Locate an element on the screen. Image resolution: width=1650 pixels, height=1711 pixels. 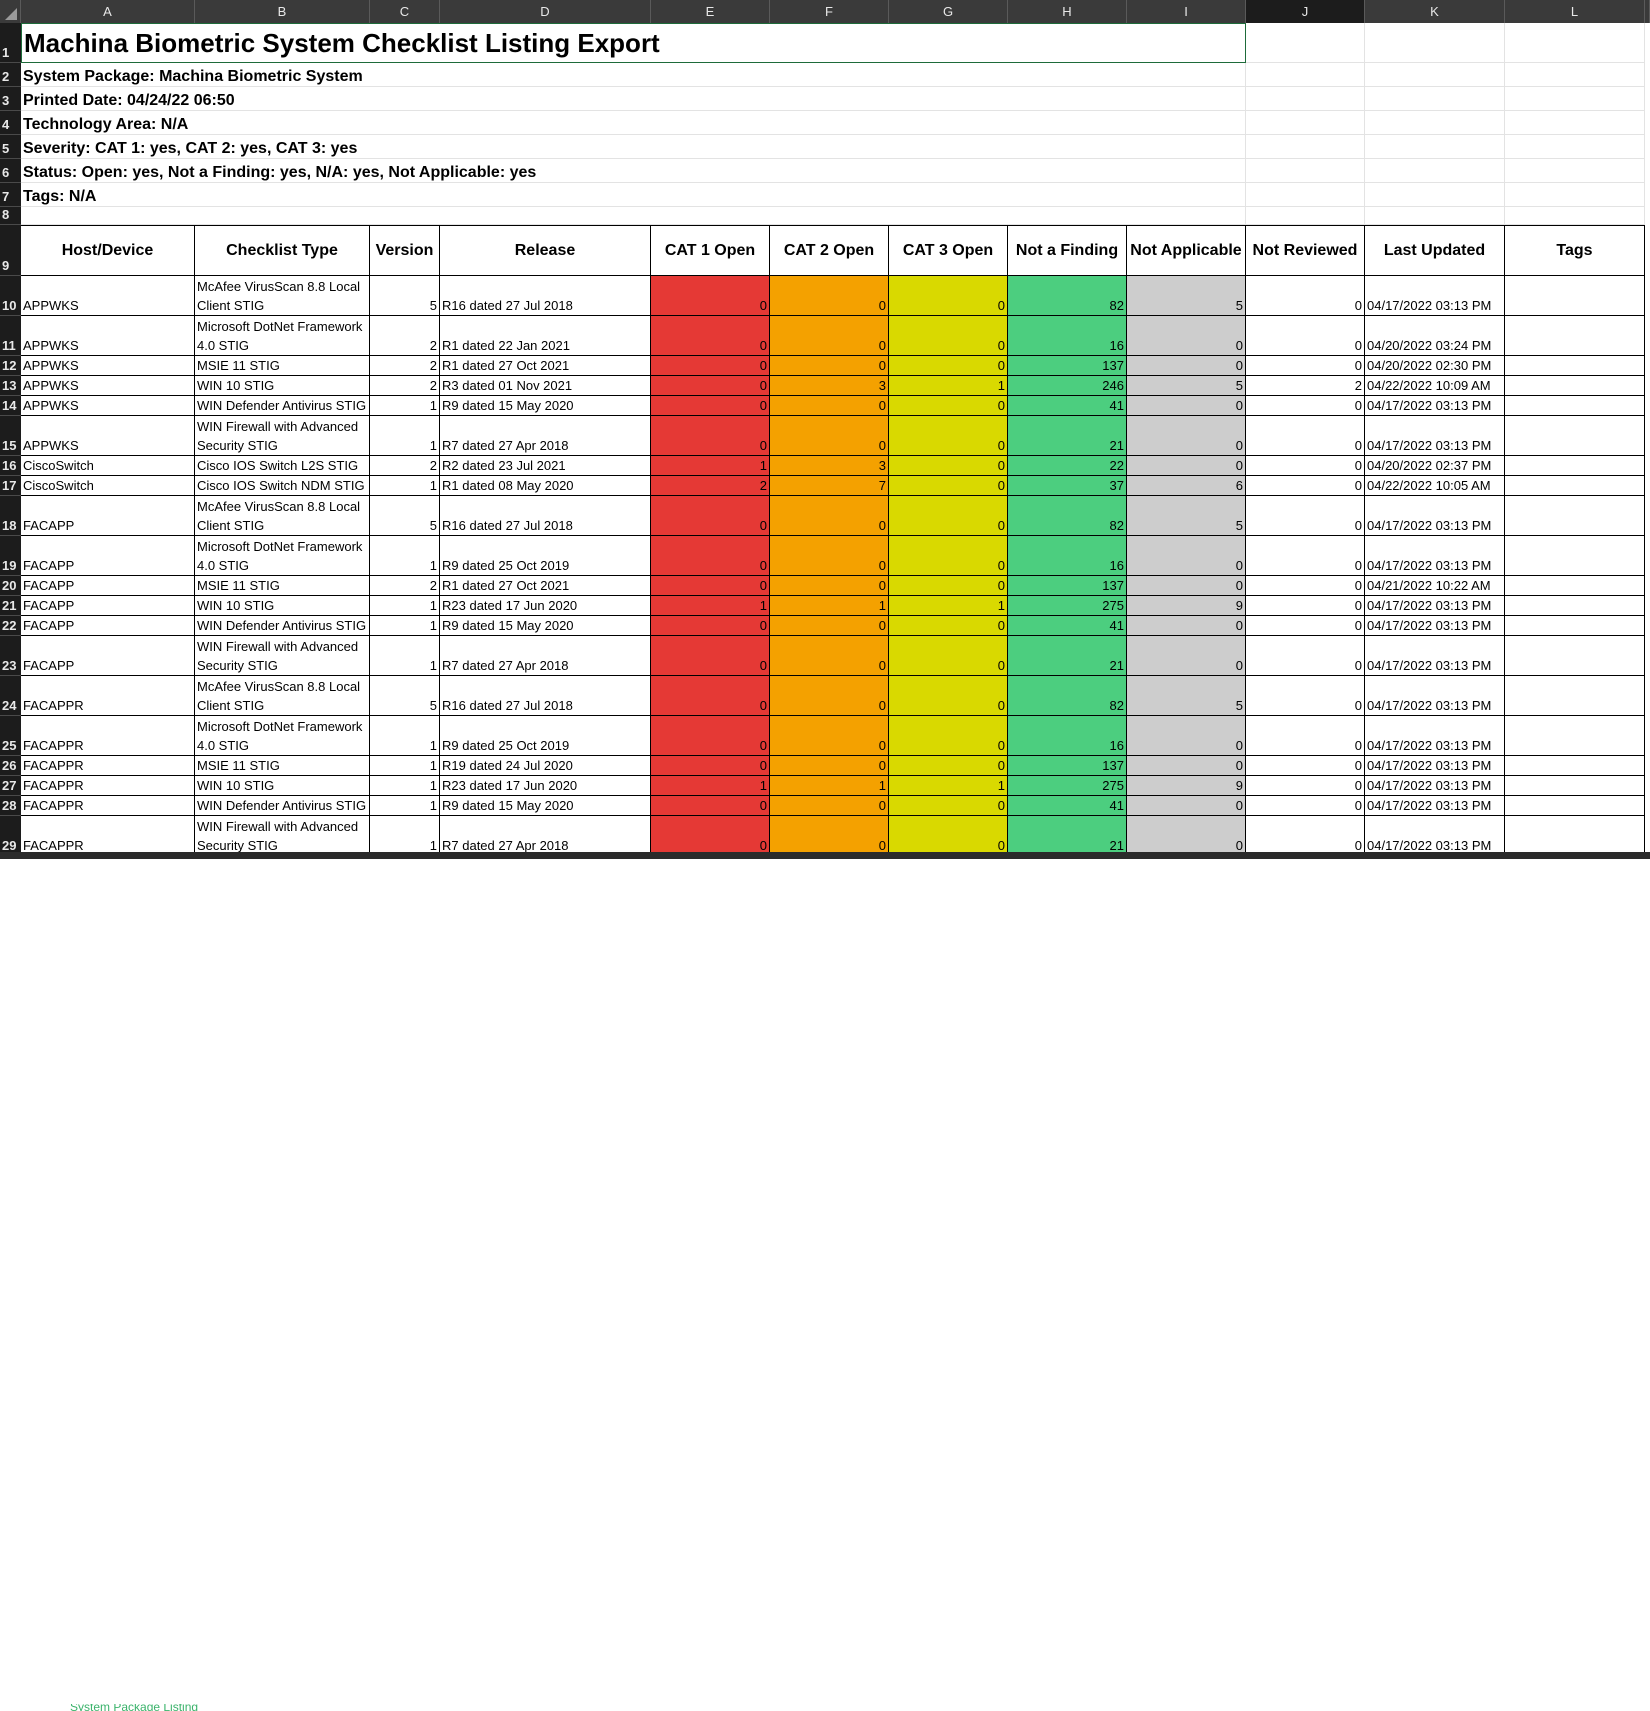
header-not-reviewed: Not Reviewed is located at coordinates (1305, 250).